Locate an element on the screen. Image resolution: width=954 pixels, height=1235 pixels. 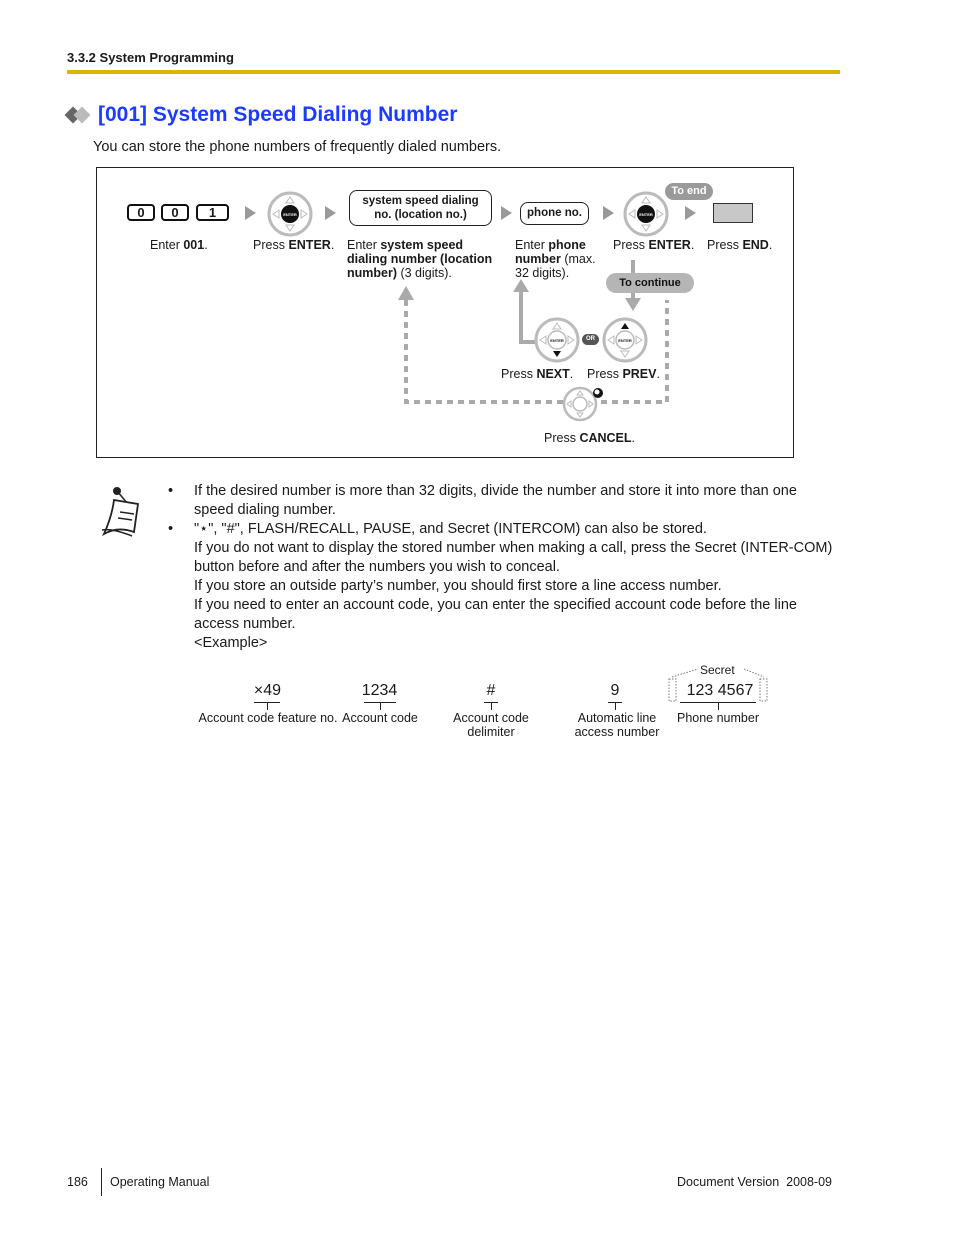
dial-key-1: 1 is located at coordinates (212, 212).